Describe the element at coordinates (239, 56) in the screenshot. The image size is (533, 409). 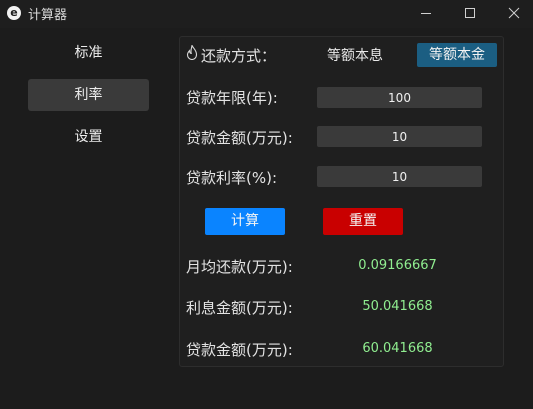
I see `repayment-method-label: 还款方式：` at that location.